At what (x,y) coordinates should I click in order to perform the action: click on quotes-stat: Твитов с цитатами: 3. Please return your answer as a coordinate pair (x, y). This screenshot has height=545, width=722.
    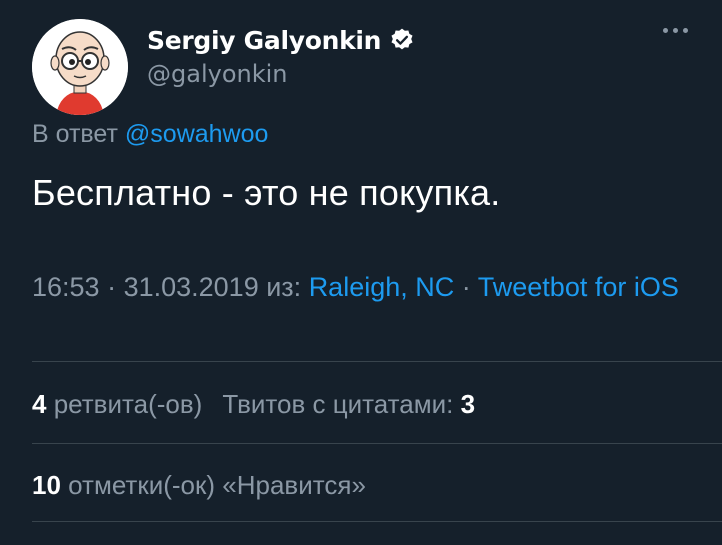
    Looking at the image, I should click on (348, 404).